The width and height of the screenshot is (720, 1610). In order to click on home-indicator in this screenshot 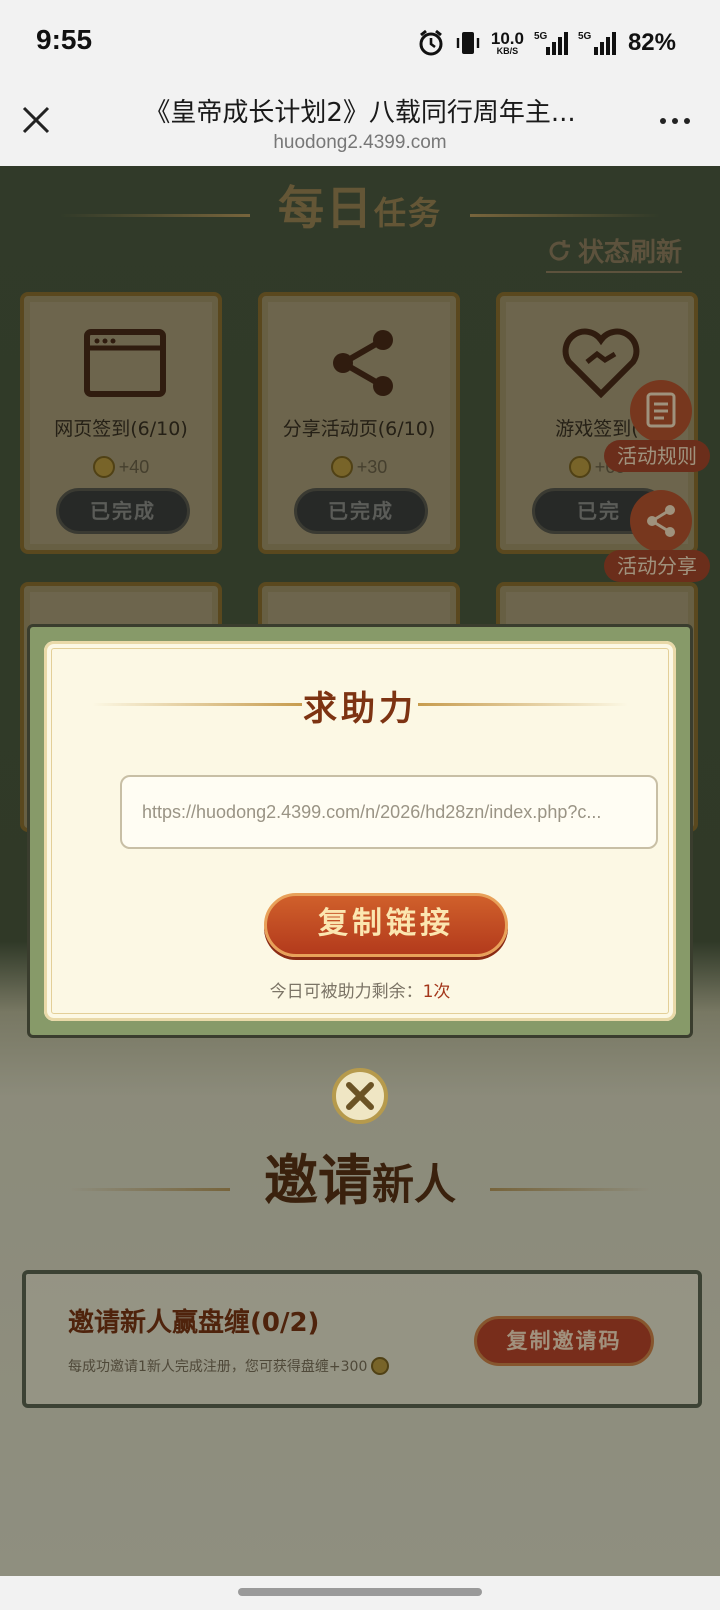, I will do `click(360, 1592)`.